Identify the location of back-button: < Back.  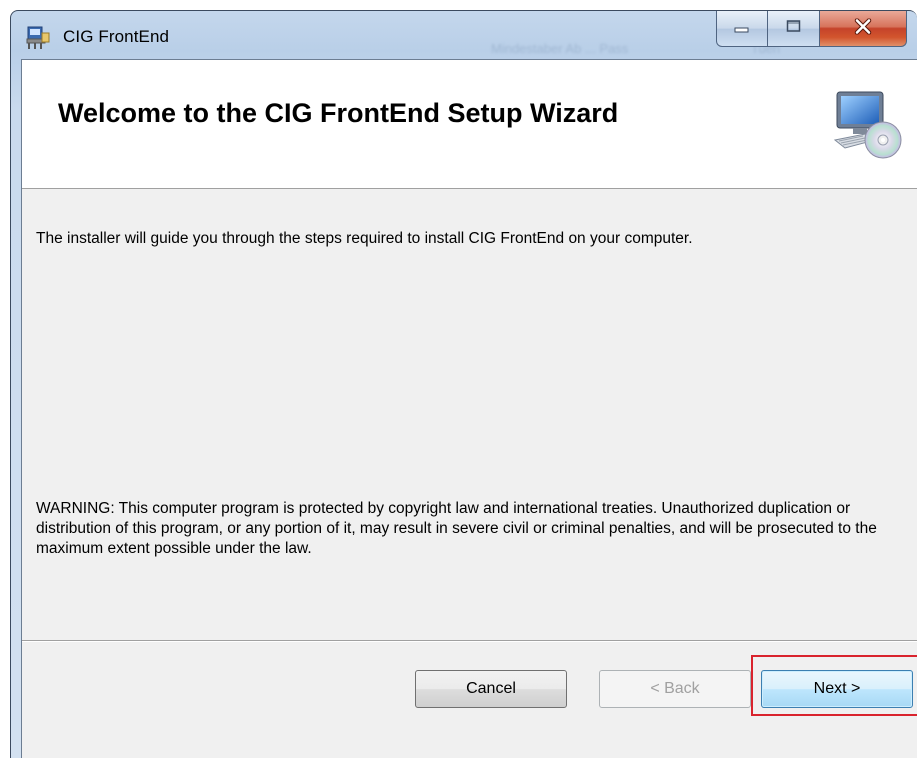
(675, 689).